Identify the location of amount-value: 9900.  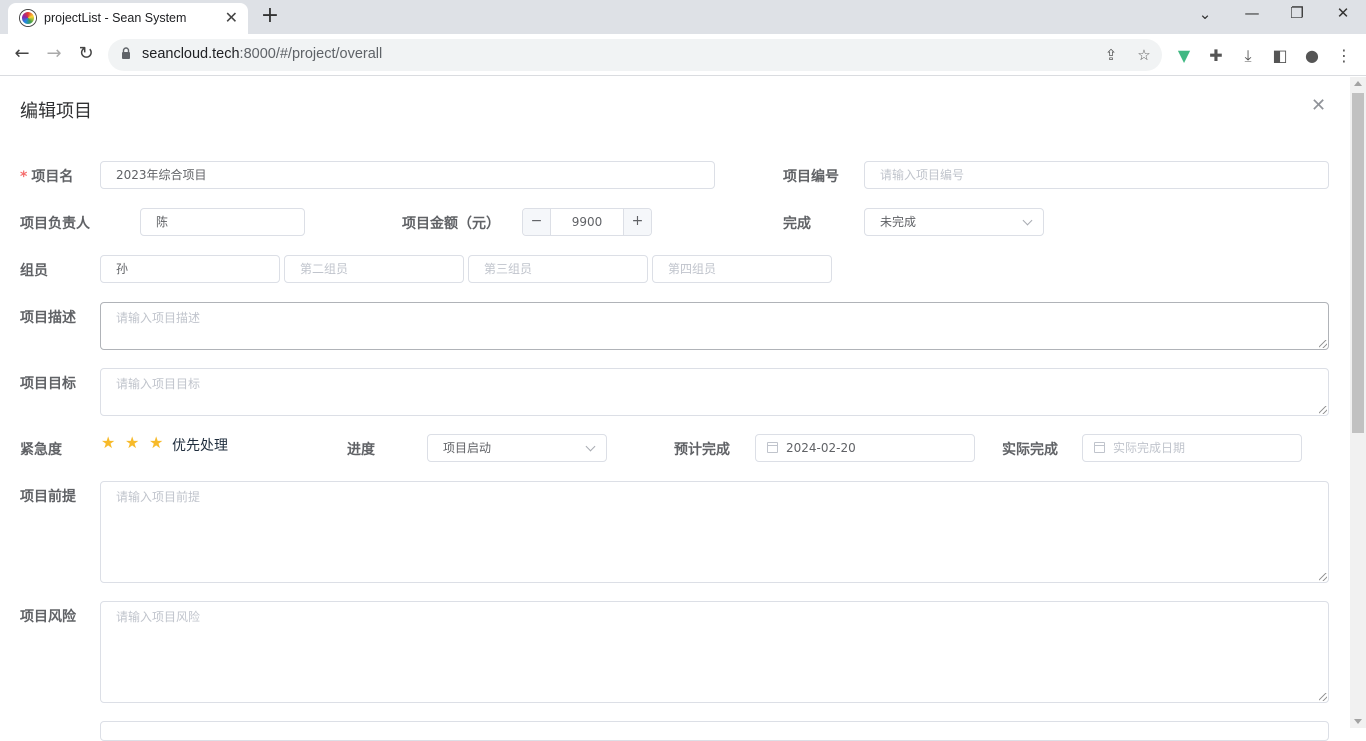
(587, 222).